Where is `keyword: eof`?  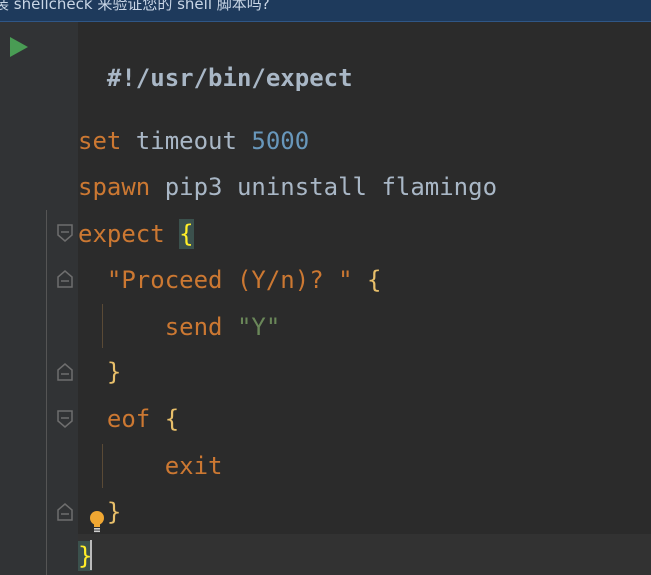
keyword: eof is located at coordinates (128, 419).